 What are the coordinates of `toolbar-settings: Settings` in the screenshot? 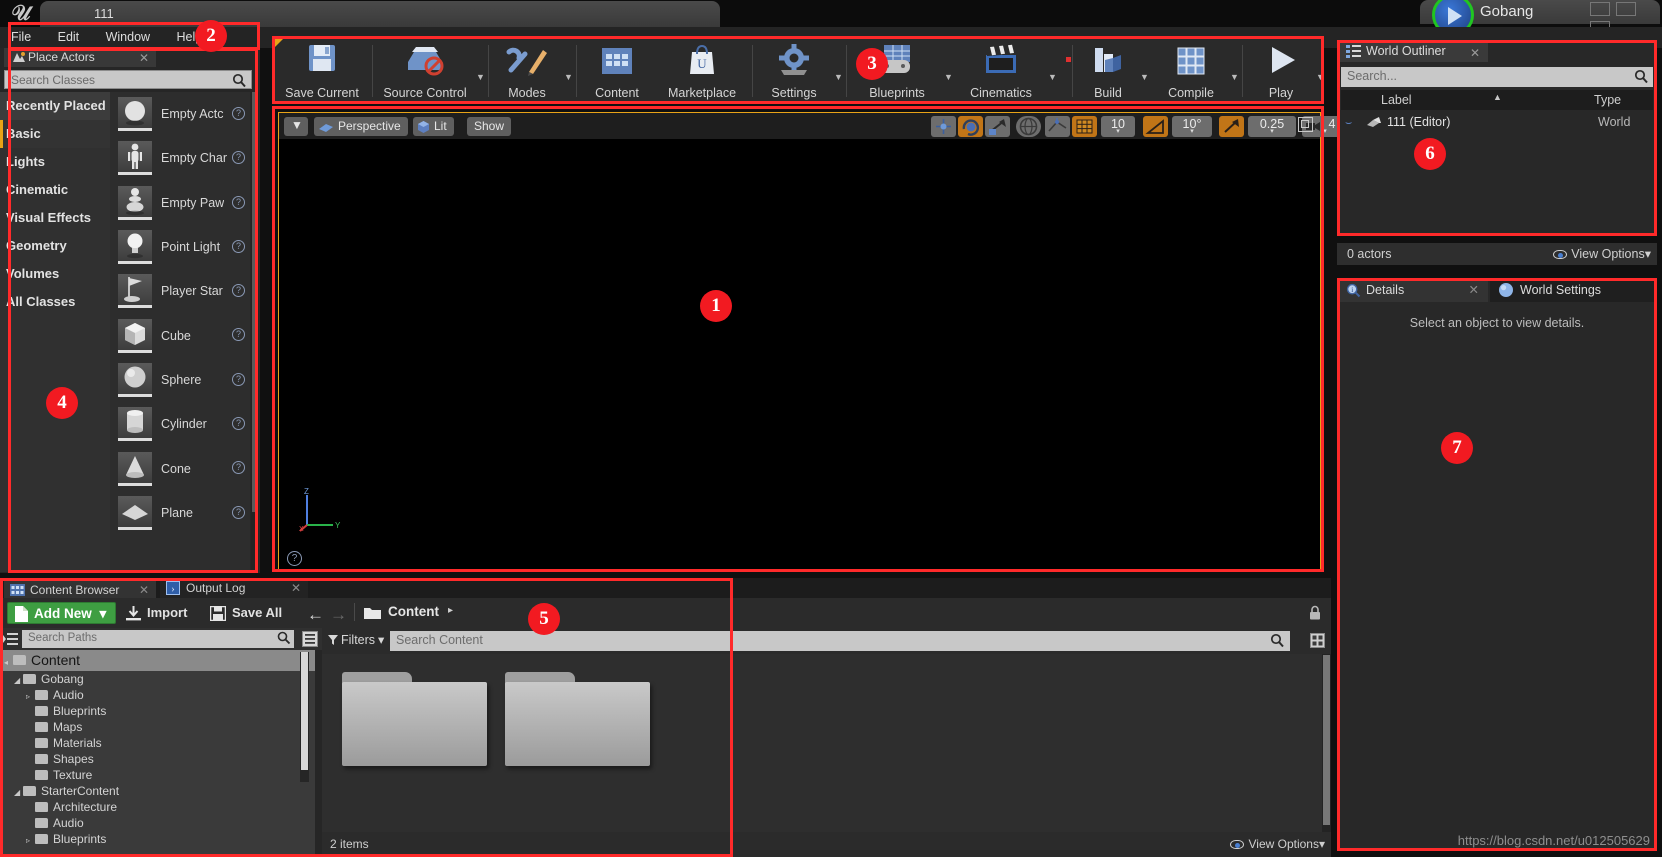 It's located at (794, 71).